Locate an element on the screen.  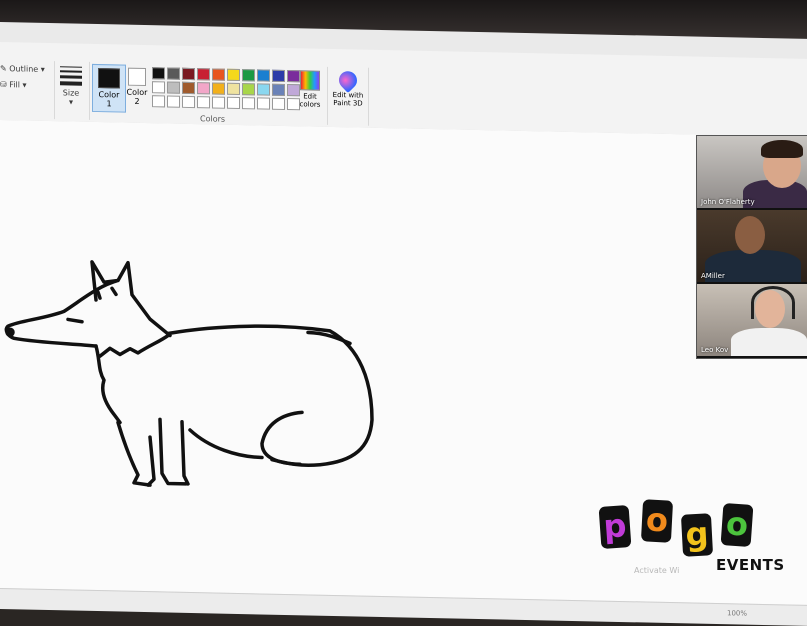
fox-ear-marks is located at coordinates (107, 293).